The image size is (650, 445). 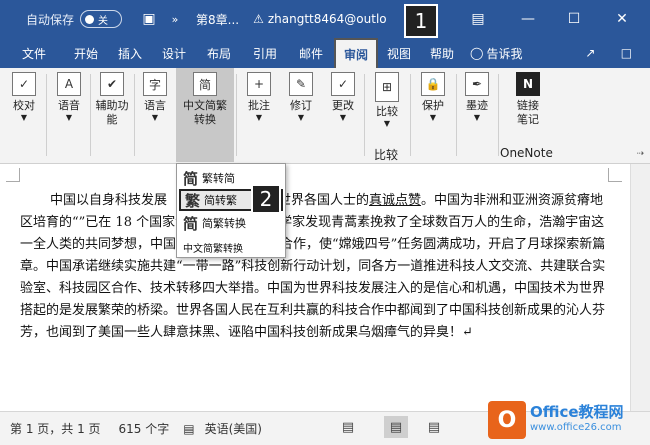 What do you see at coordinates (640, 287) in the screenshot?
I see `vertical-scrollbar` at bounding box center [640, 287].